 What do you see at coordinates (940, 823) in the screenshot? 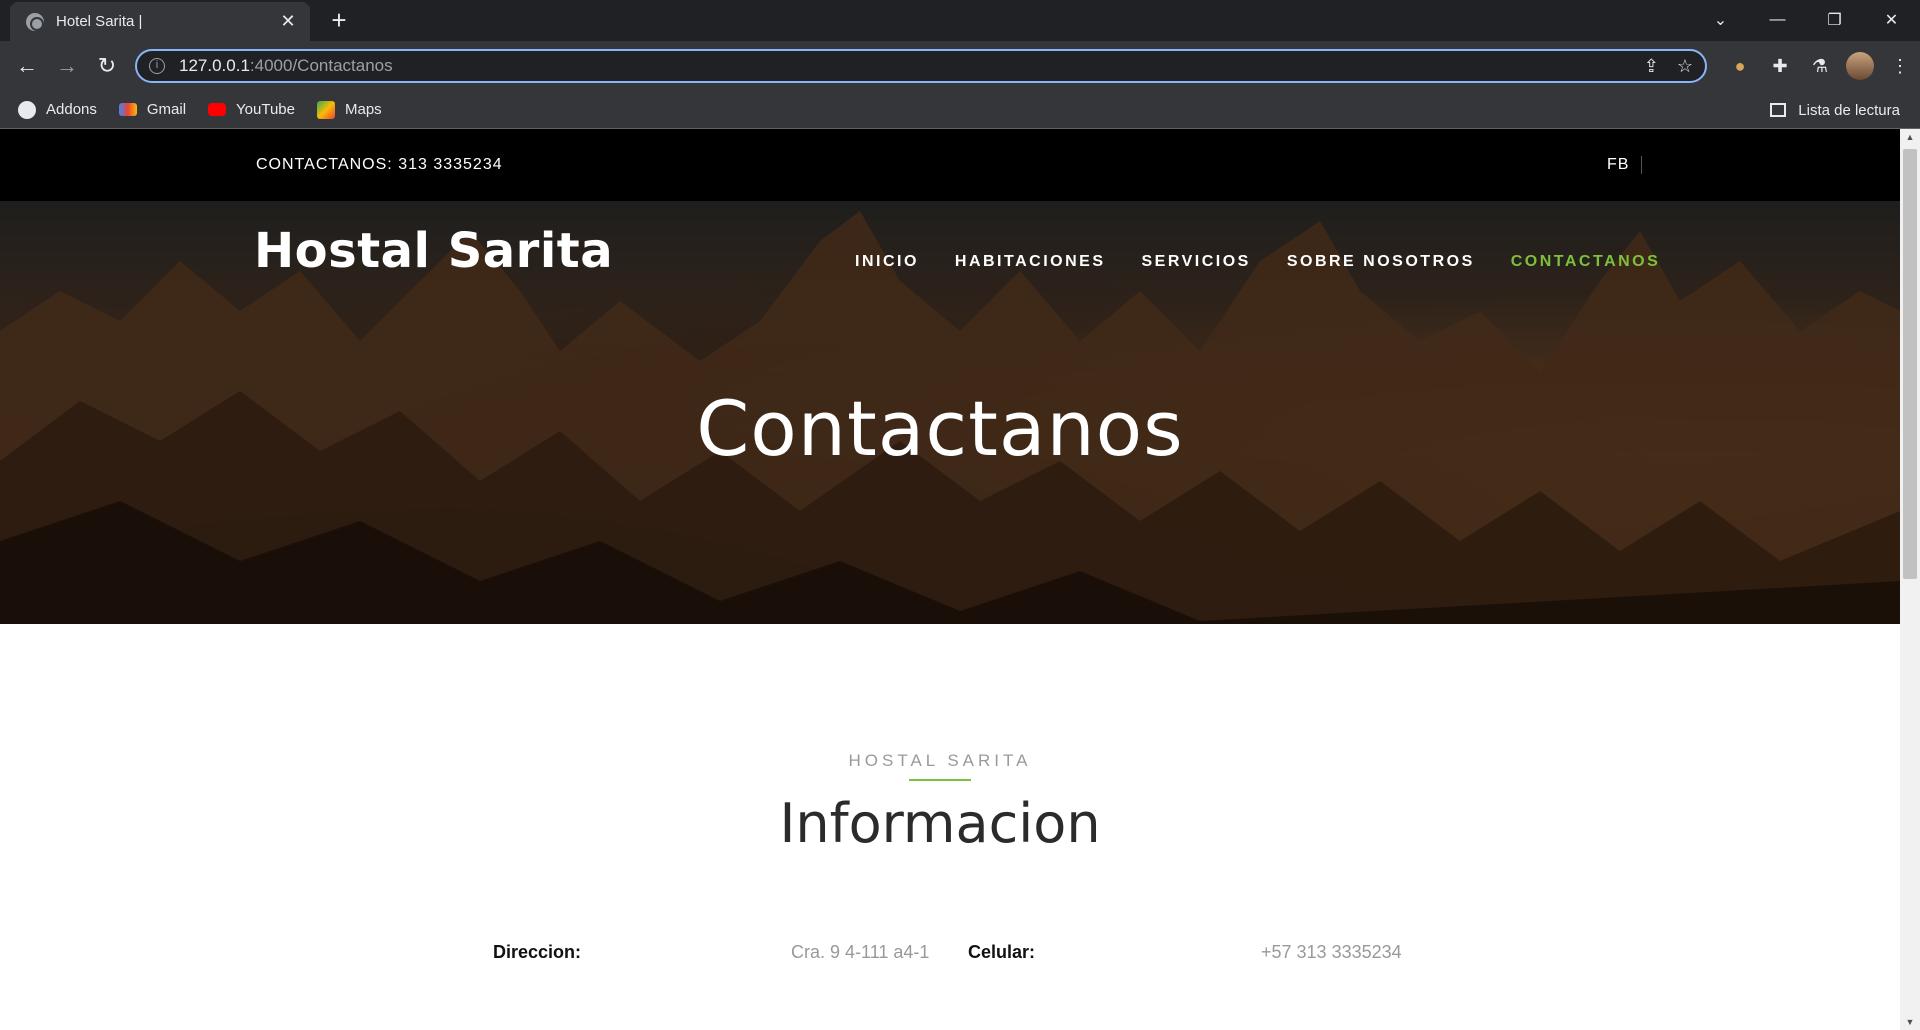
I see `section-title: Informacion` at bounding box center [940, 823].